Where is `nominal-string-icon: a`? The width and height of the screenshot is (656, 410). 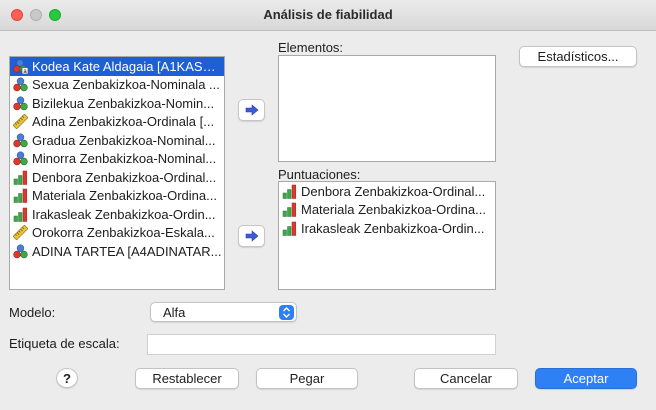 nominal-string-icon: a is located at coordinates (20, 66).